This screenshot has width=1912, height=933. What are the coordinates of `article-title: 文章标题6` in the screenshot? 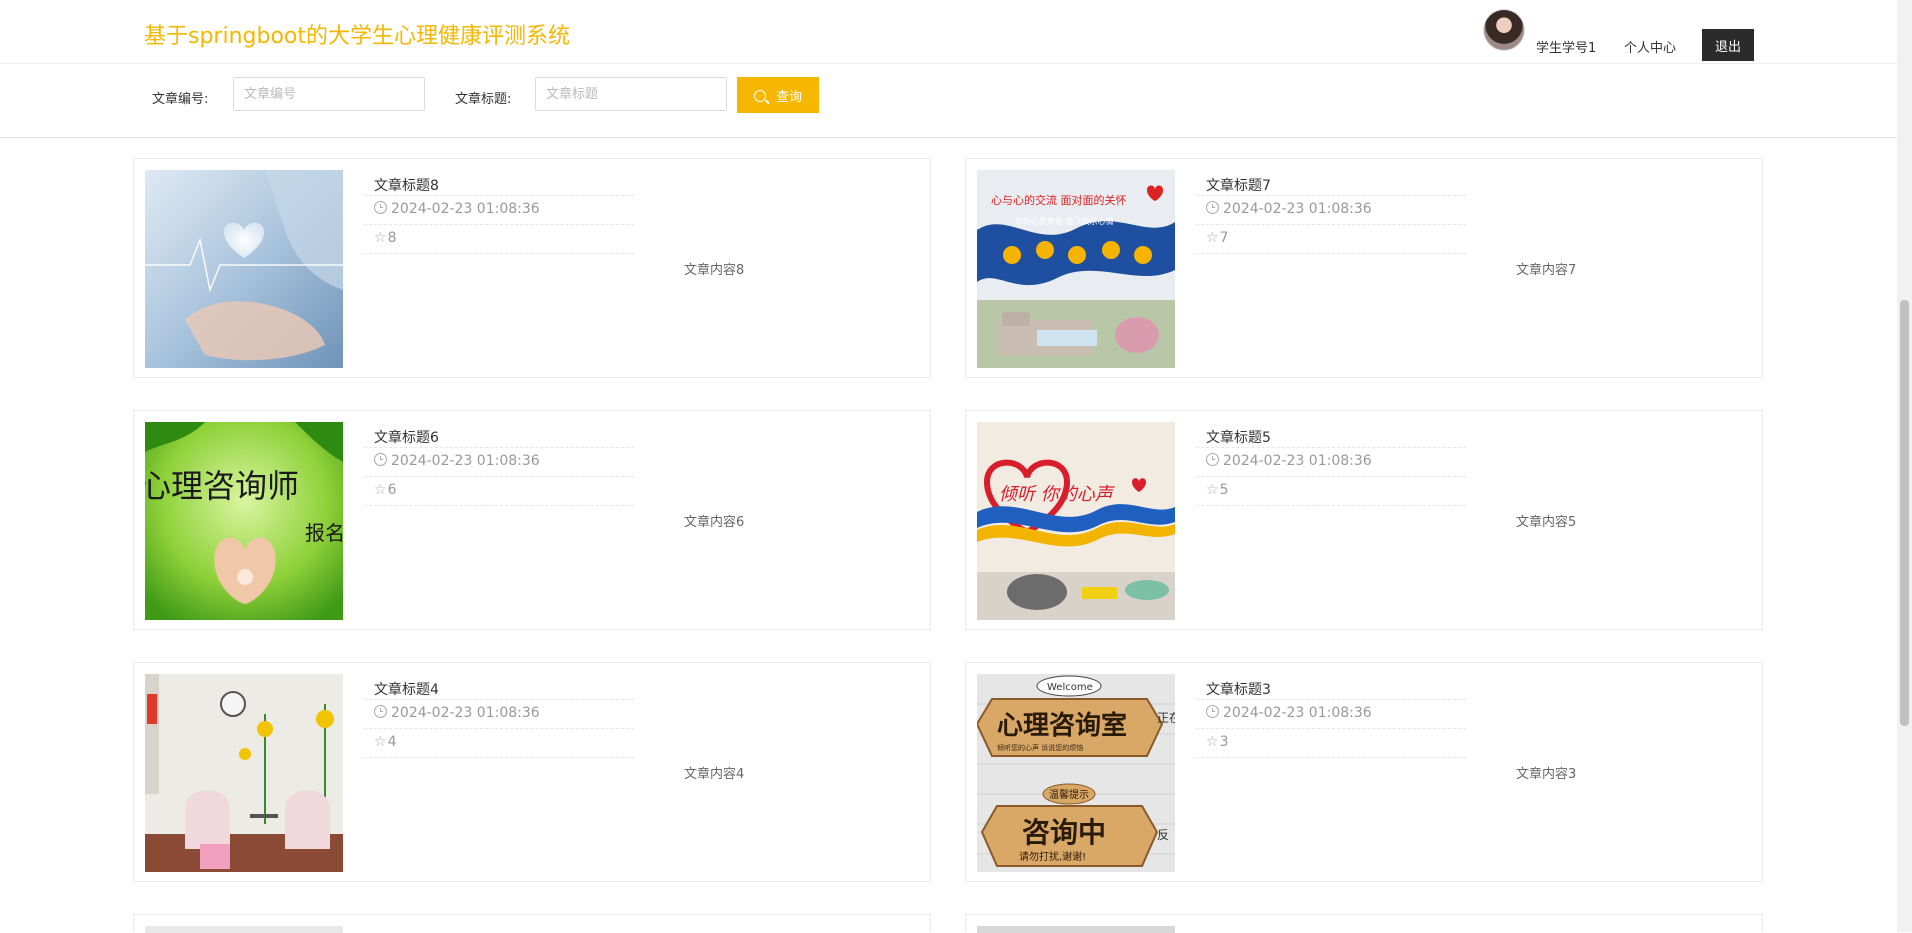 It's located at (406, 437).